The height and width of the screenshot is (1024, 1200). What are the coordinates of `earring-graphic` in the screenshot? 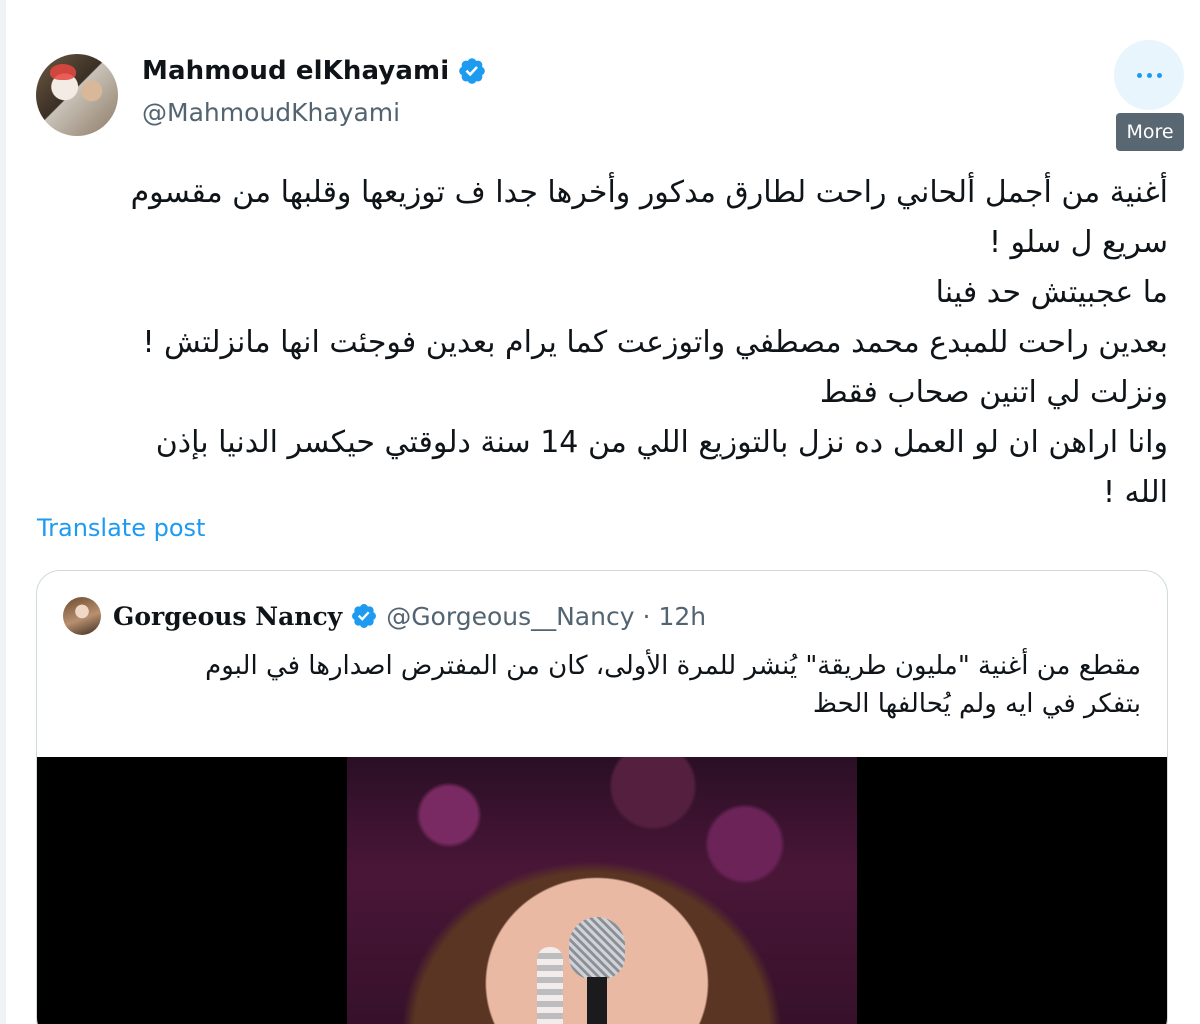 It's located at (550, 985).